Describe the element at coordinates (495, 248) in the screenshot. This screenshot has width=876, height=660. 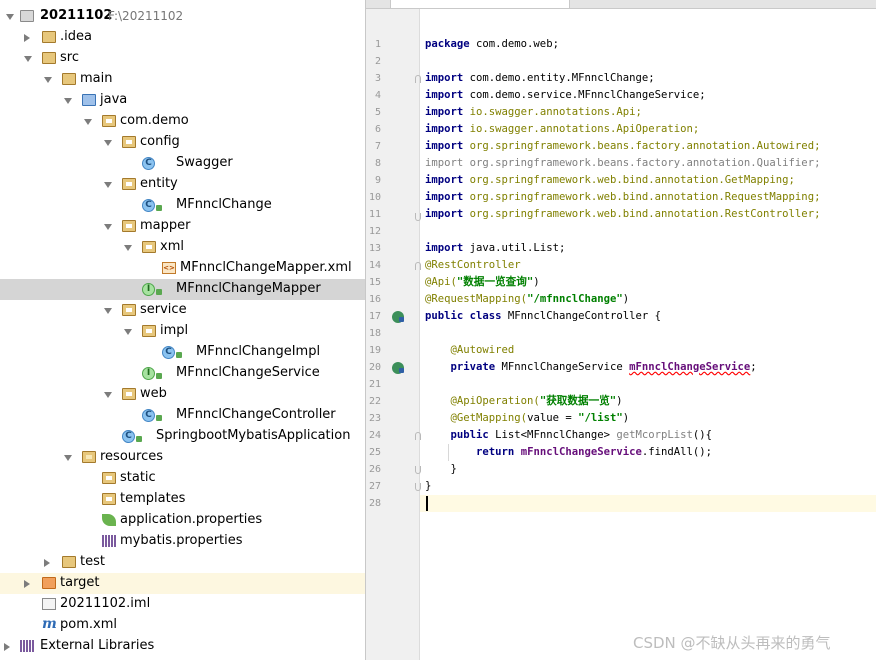
I see `code-line: import java.util.List;` at that location.